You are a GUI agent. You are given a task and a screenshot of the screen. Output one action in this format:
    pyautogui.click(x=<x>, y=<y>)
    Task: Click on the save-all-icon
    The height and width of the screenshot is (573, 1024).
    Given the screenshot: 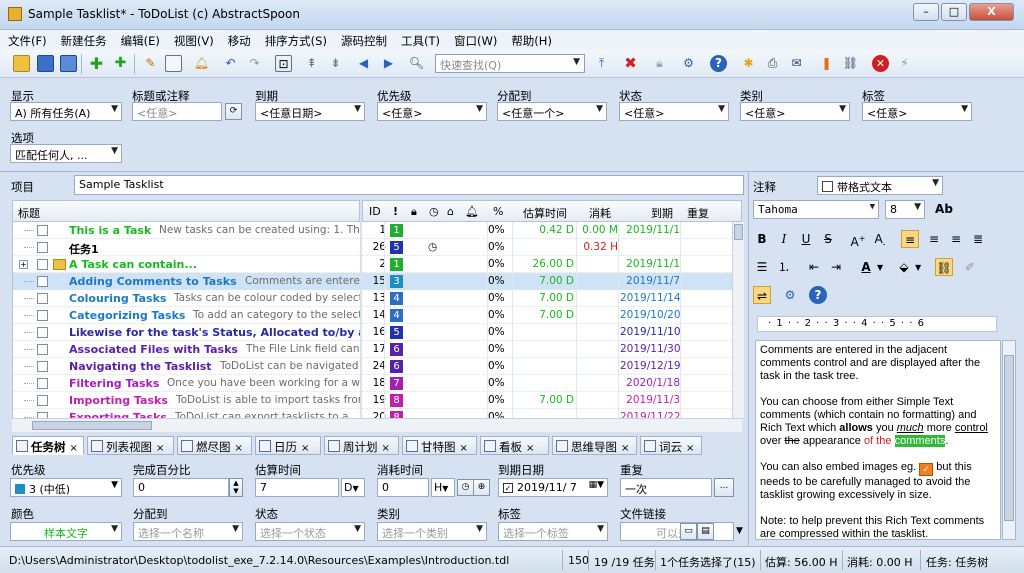 What is the action you would take?
    pyautogui.click(x=68, y=63)
    